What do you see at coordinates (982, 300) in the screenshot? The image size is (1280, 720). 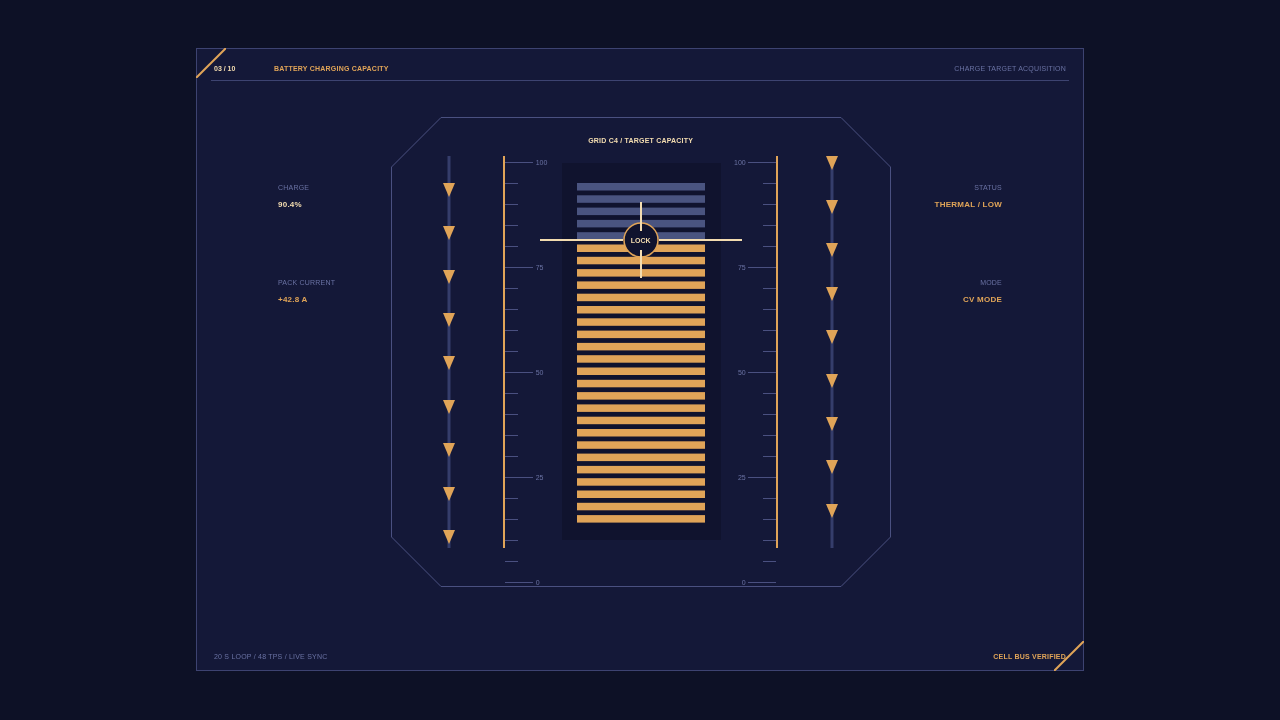 I see `readout-value: CV MODE` at bounding box center [982, 300].